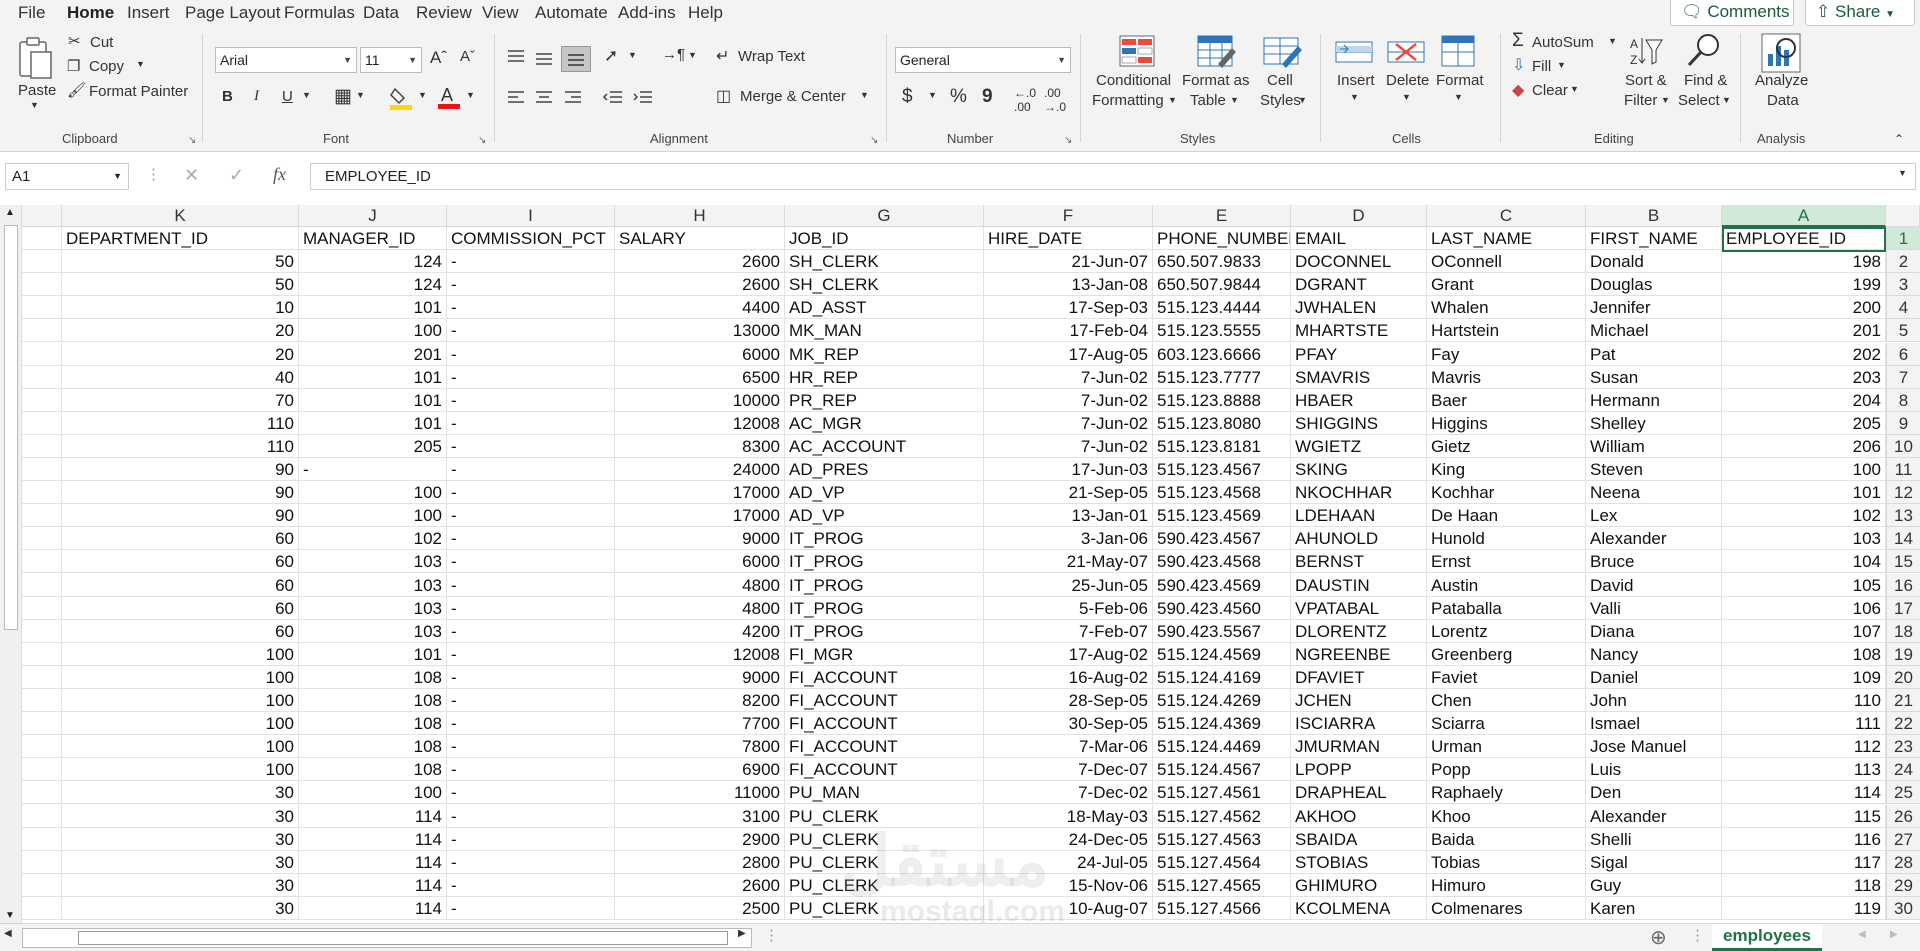 The width and height of the screenshot is (1920, 951). Describe the element at coordinates (1903, 354) in the screenshot. I see `row-header: 6` at that location.